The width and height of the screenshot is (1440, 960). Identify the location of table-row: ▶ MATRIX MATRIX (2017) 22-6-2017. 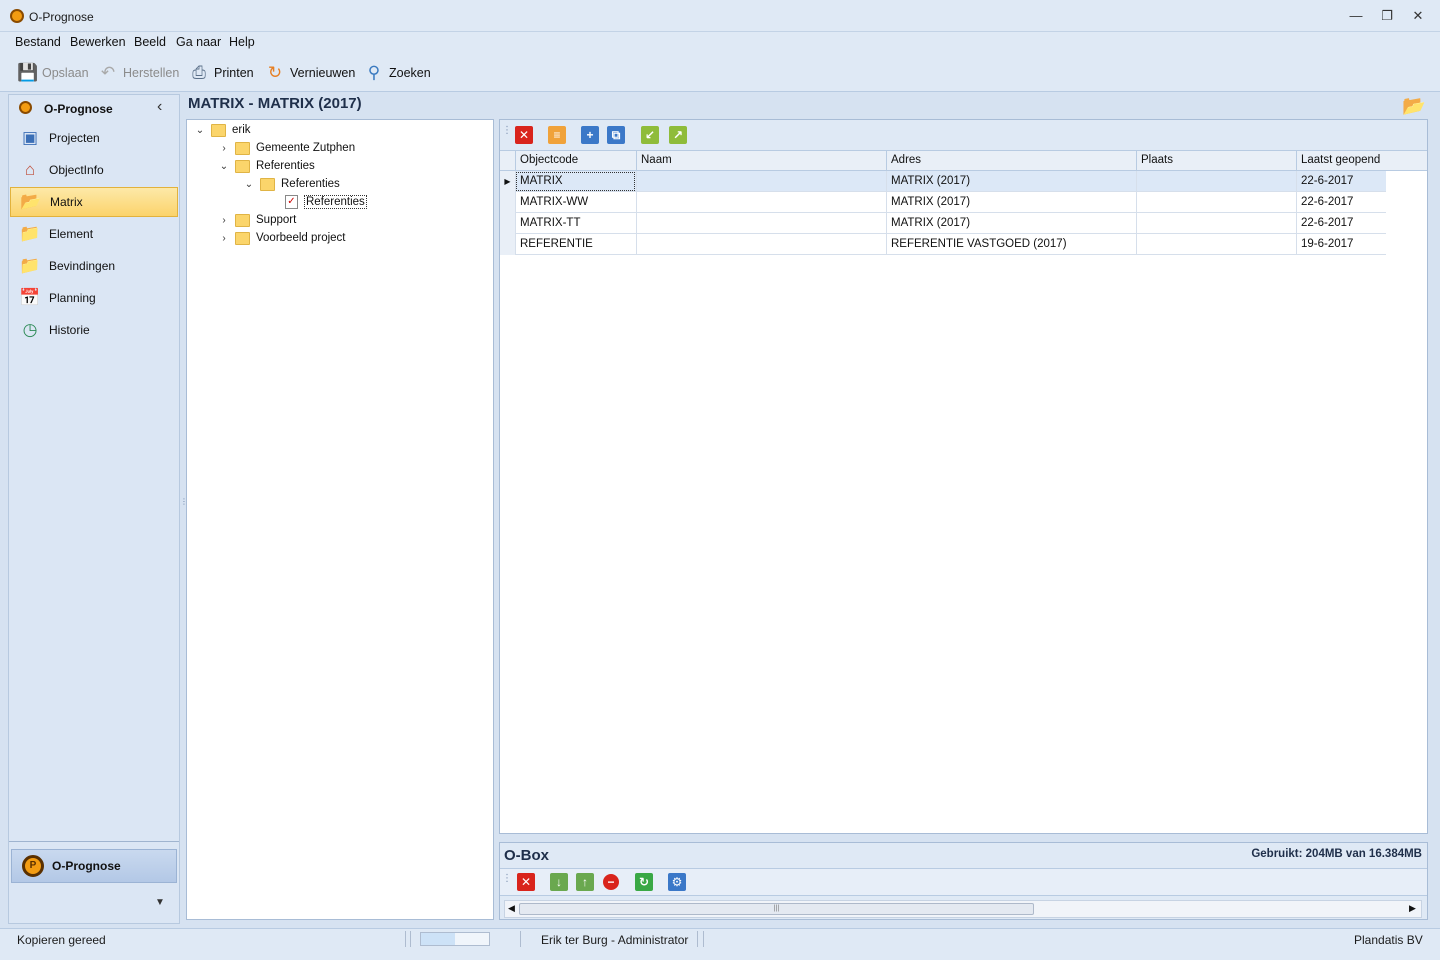
(943, 181).